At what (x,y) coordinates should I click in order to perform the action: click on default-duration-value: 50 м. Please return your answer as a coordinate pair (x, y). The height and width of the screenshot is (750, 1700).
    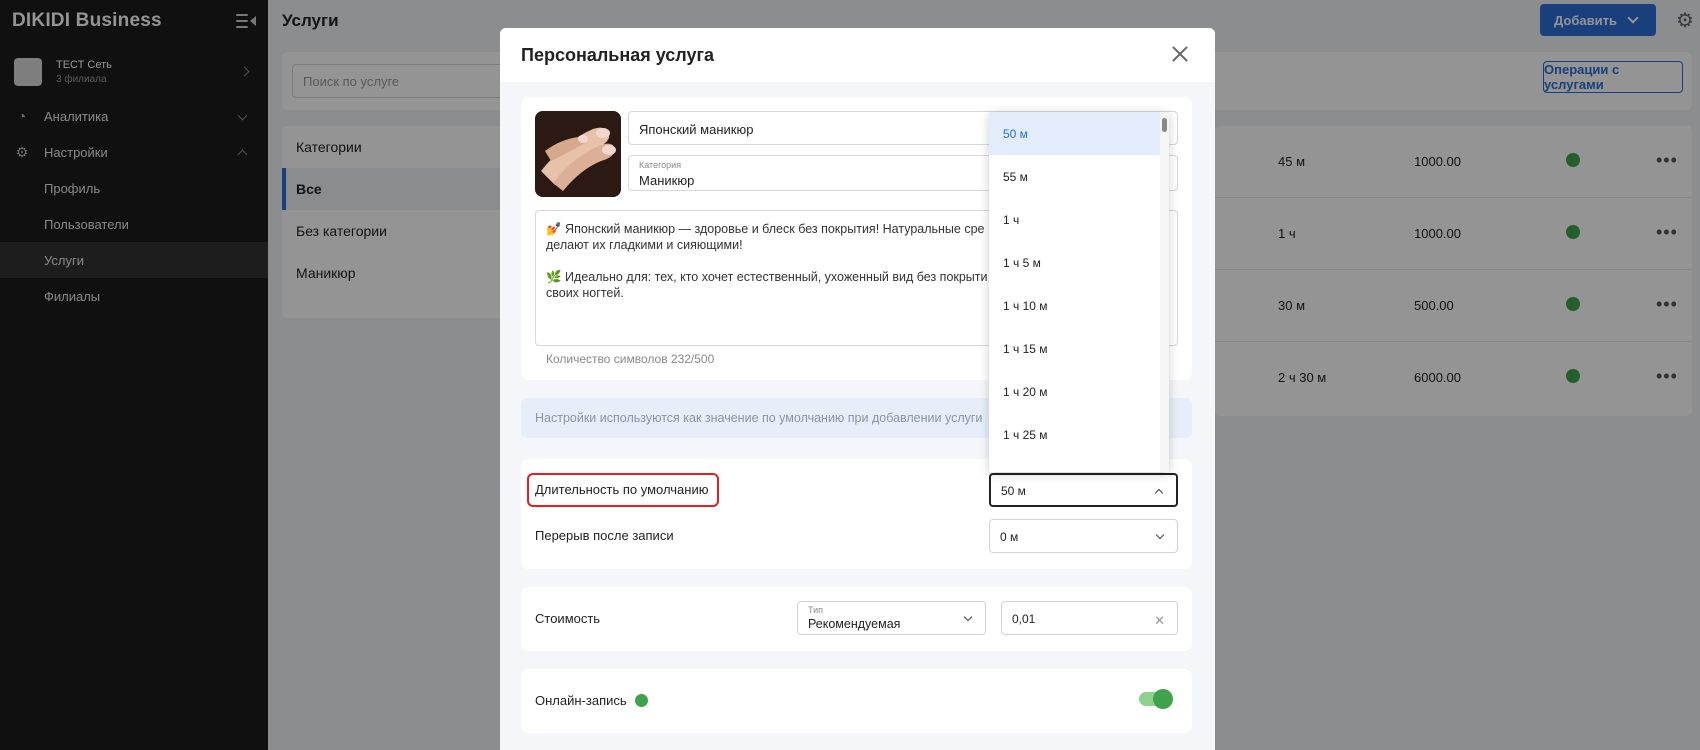
    Looking at the image, I should click on (1013, 491).